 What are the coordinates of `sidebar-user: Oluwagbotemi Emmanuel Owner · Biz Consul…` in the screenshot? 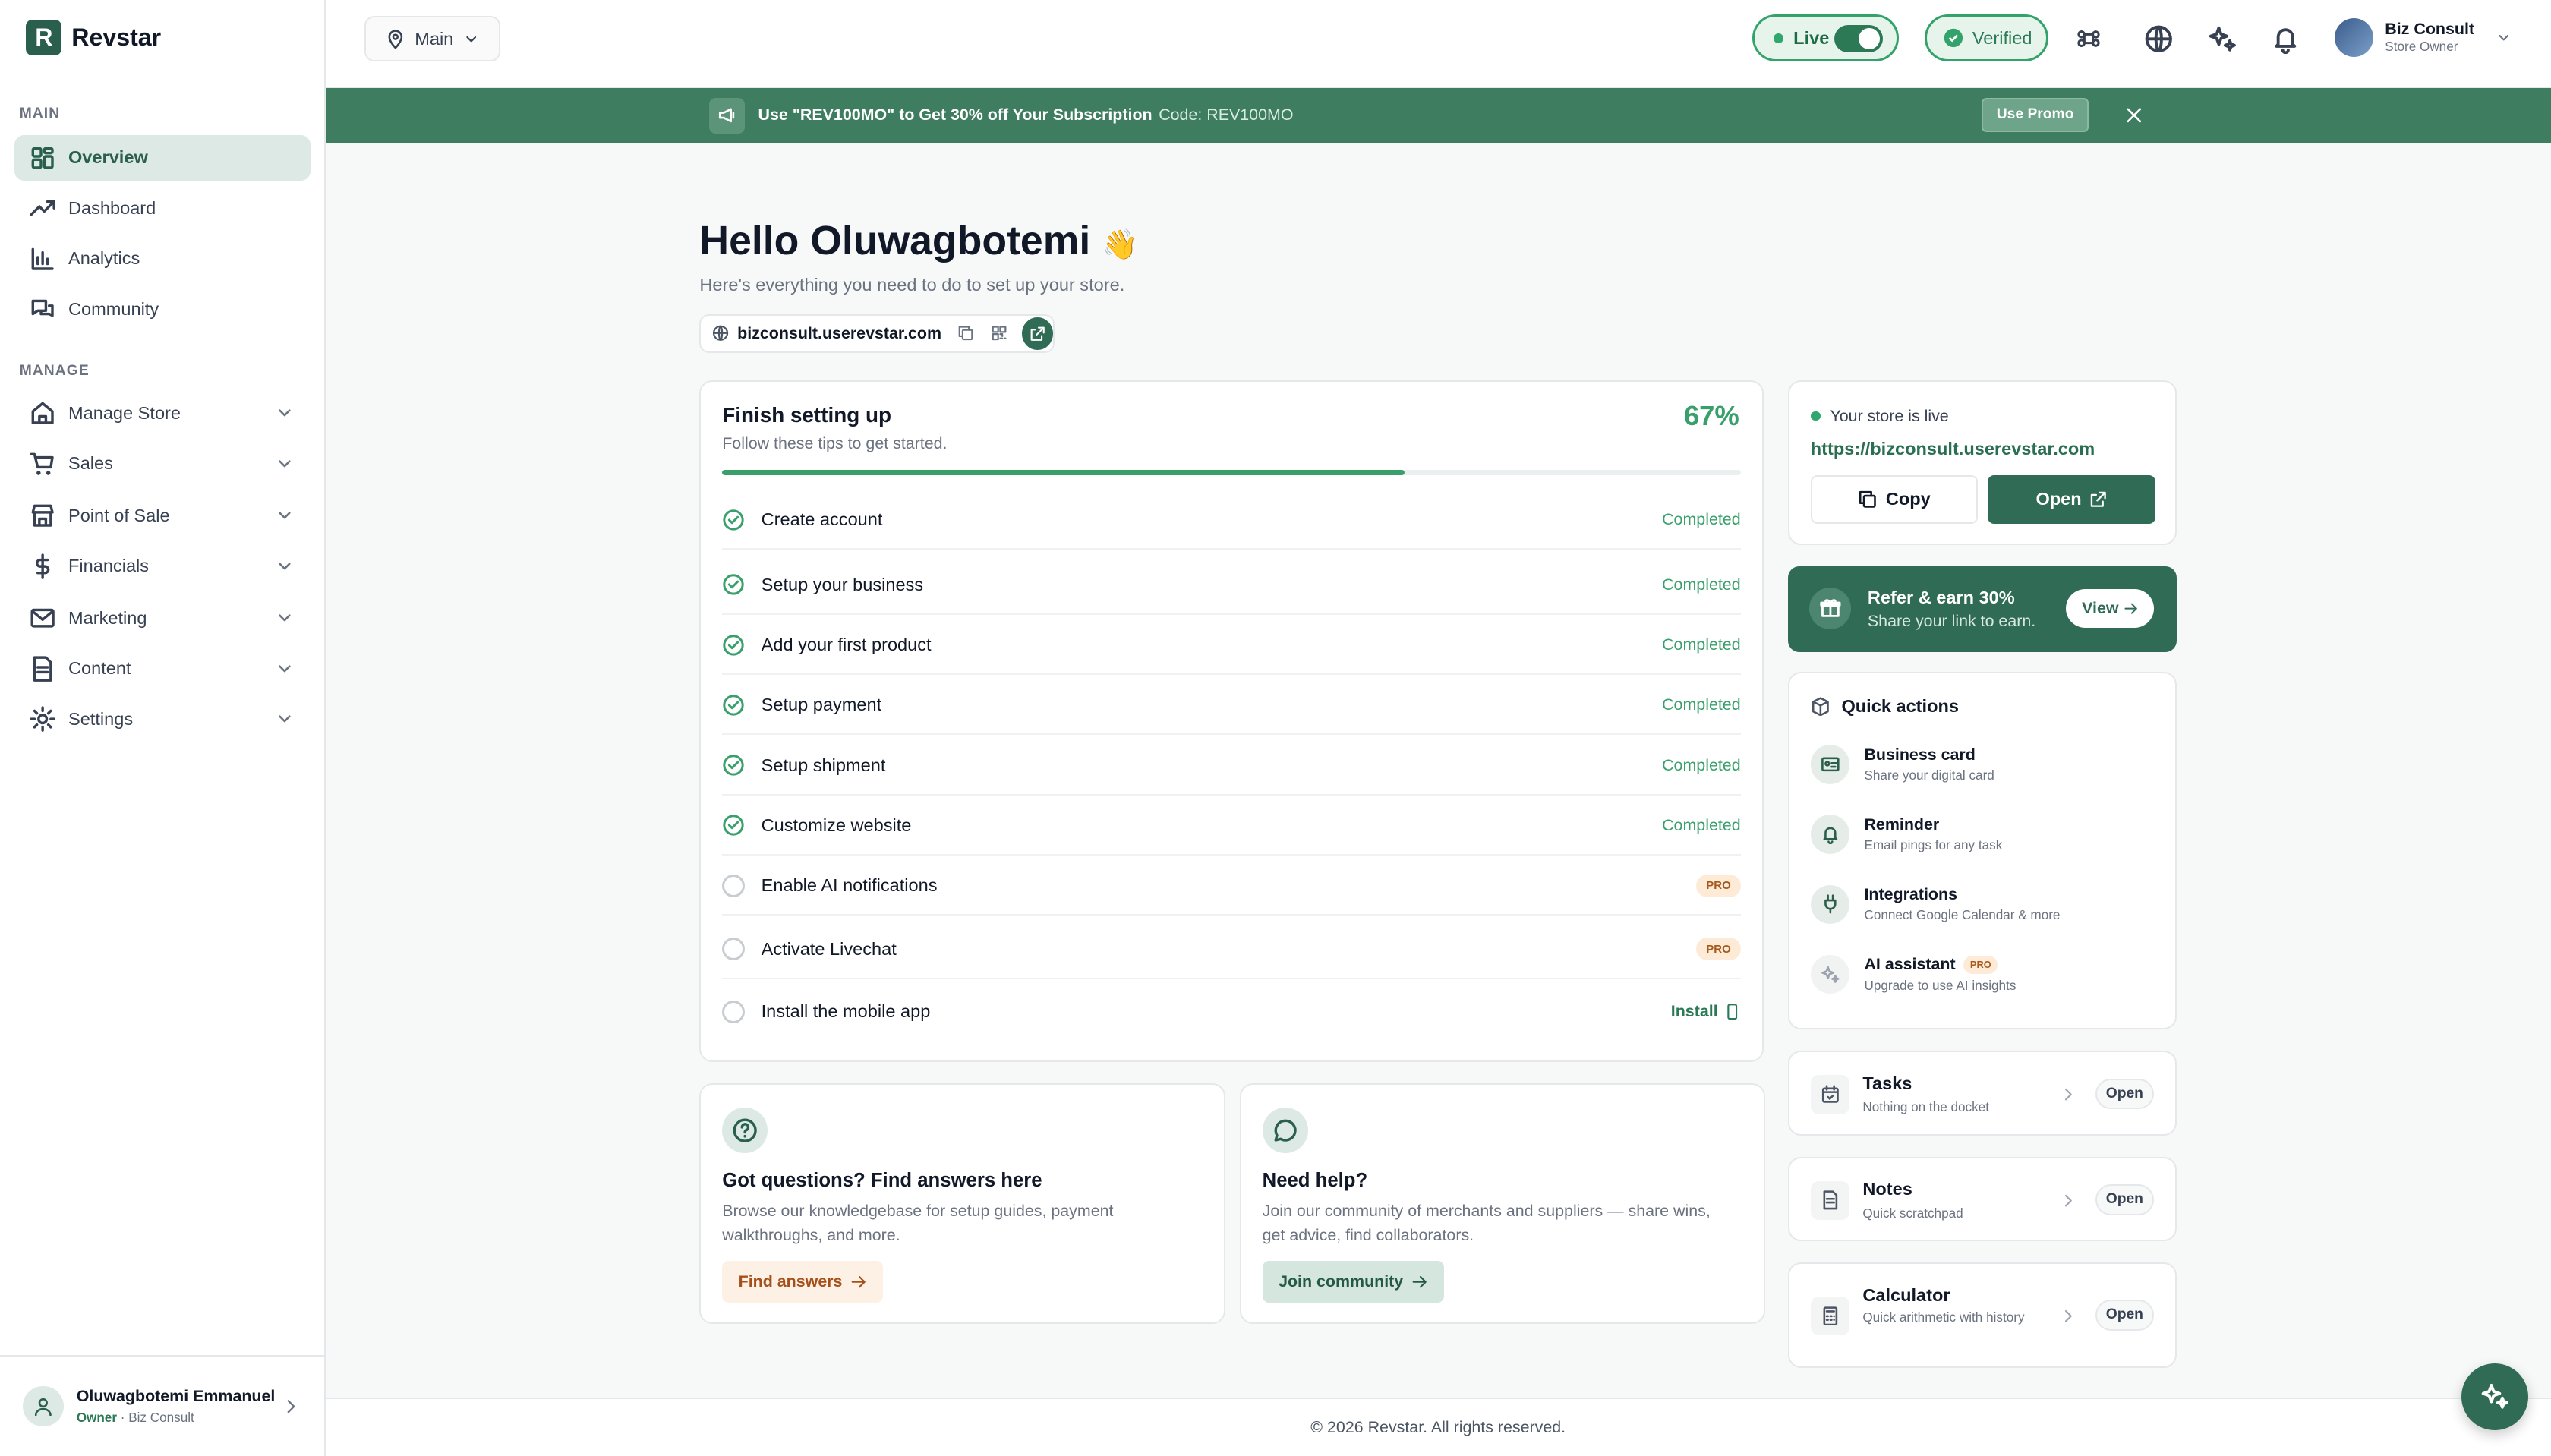 It's located at (163, 1405).